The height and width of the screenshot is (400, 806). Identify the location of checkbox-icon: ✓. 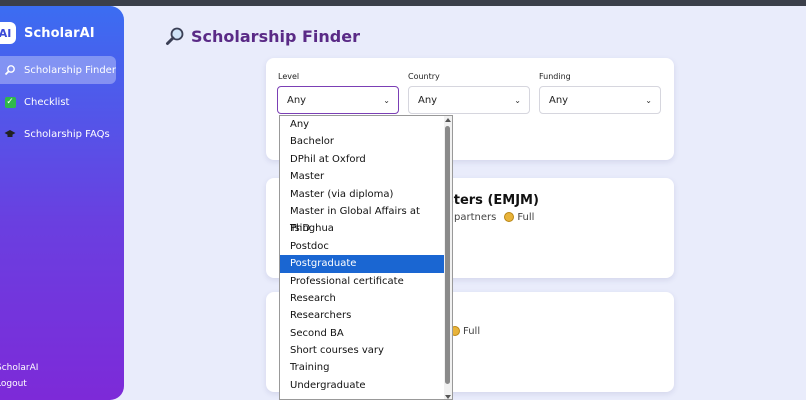
(10, 102).